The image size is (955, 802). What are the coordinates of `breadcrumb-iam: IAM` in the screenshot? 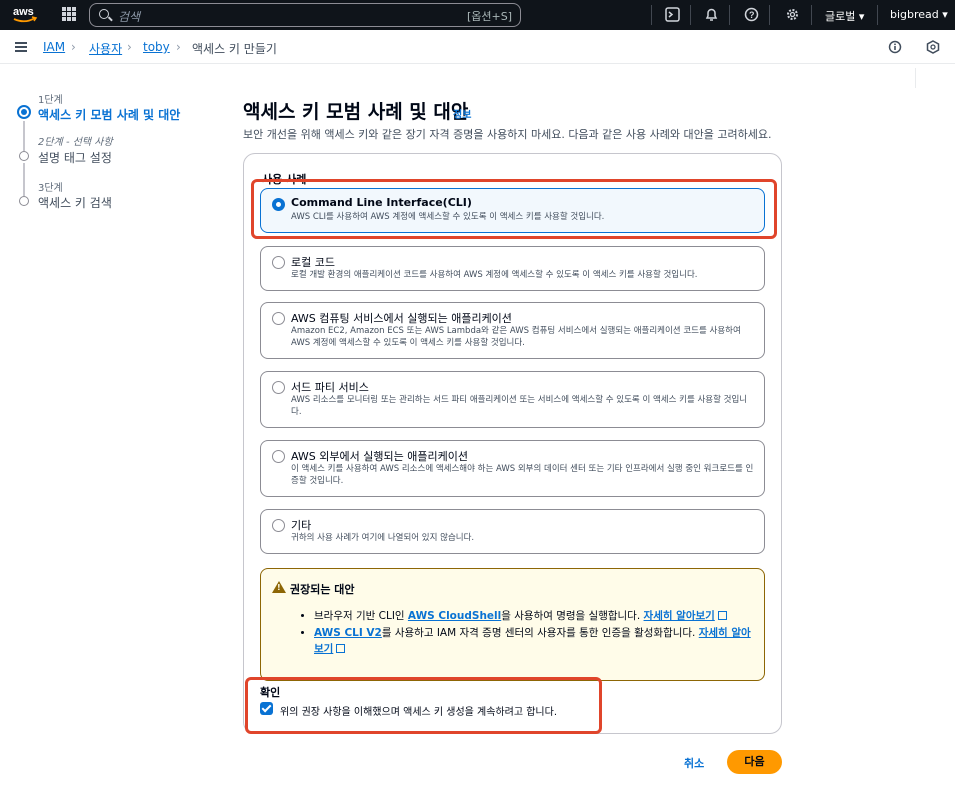 It's located at (54, 47).